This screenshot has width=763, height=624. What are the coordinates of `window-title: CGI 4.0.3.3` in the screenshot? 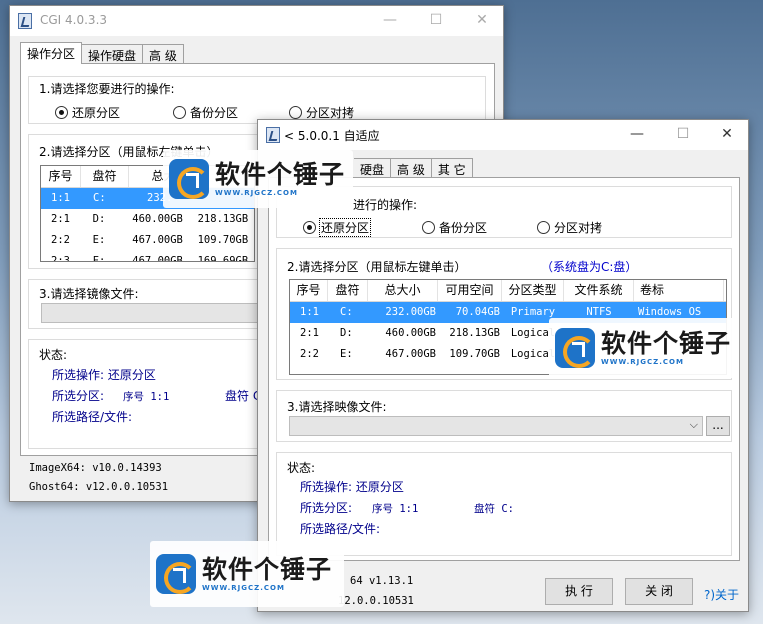 It's located at (74, 20).